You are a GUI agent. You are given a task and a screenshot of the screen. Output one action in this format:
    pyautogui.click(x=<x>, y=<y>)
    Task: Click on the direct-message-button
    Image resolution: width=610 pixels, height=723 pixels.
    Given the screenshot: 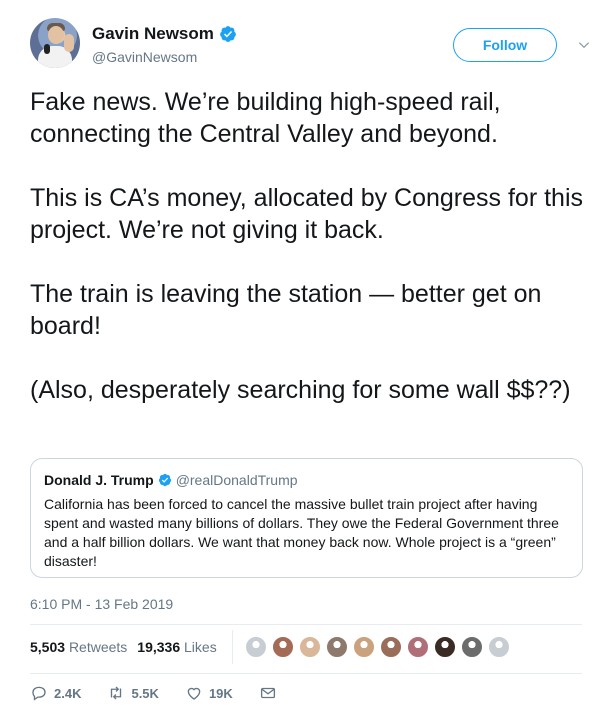 What is the action you would take?
    pyautogui.click(x=271, y=693)
    